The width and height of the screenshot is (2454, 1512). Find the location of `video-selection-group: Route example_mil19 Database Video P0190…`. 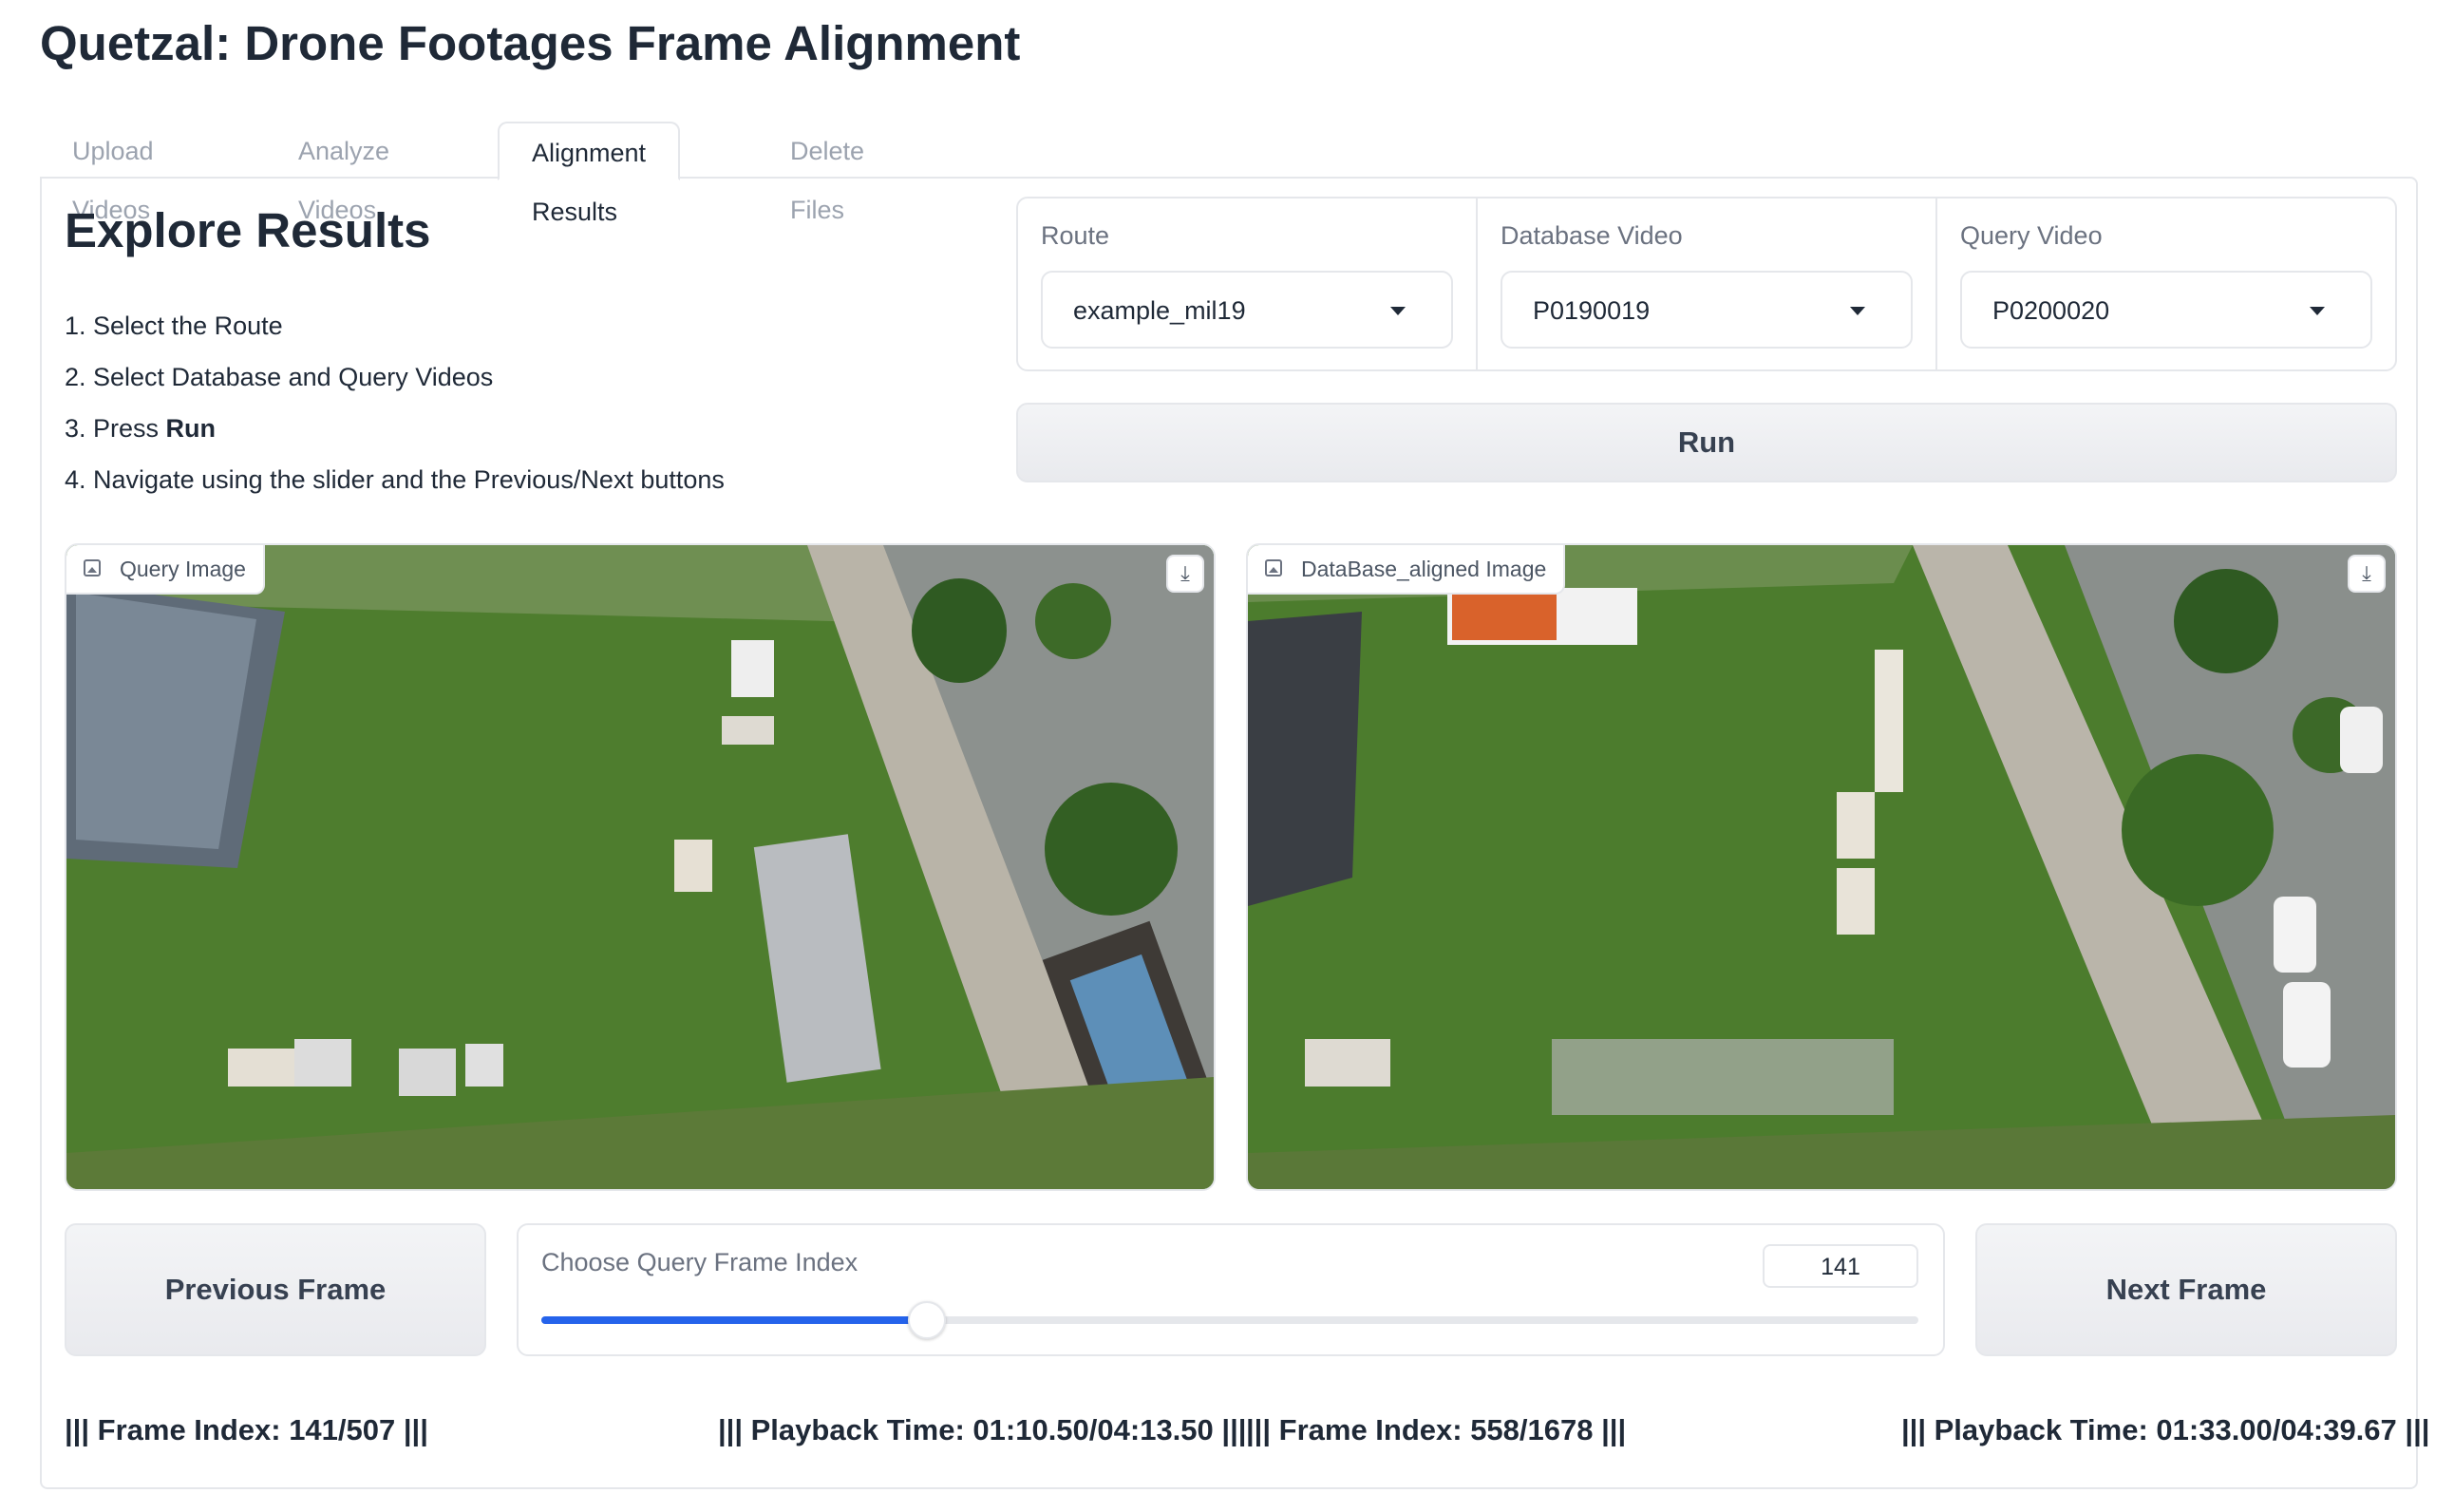

video-selection-group: Route example_mil19 Database Video P0190… is located at coordinates (1706, 284).